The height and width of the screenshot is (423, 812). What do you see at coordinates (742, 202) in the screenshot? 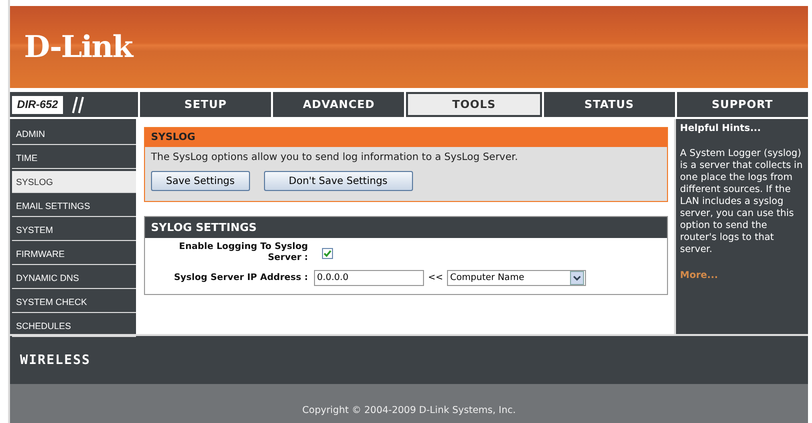
I see `hints-text: A System Logger (syslog) is a server that collects in one place the logs from different sources. If the LAN includes a syslog server, you can use this option to send the router's logs to that server.` at bounding box center [742, 202].